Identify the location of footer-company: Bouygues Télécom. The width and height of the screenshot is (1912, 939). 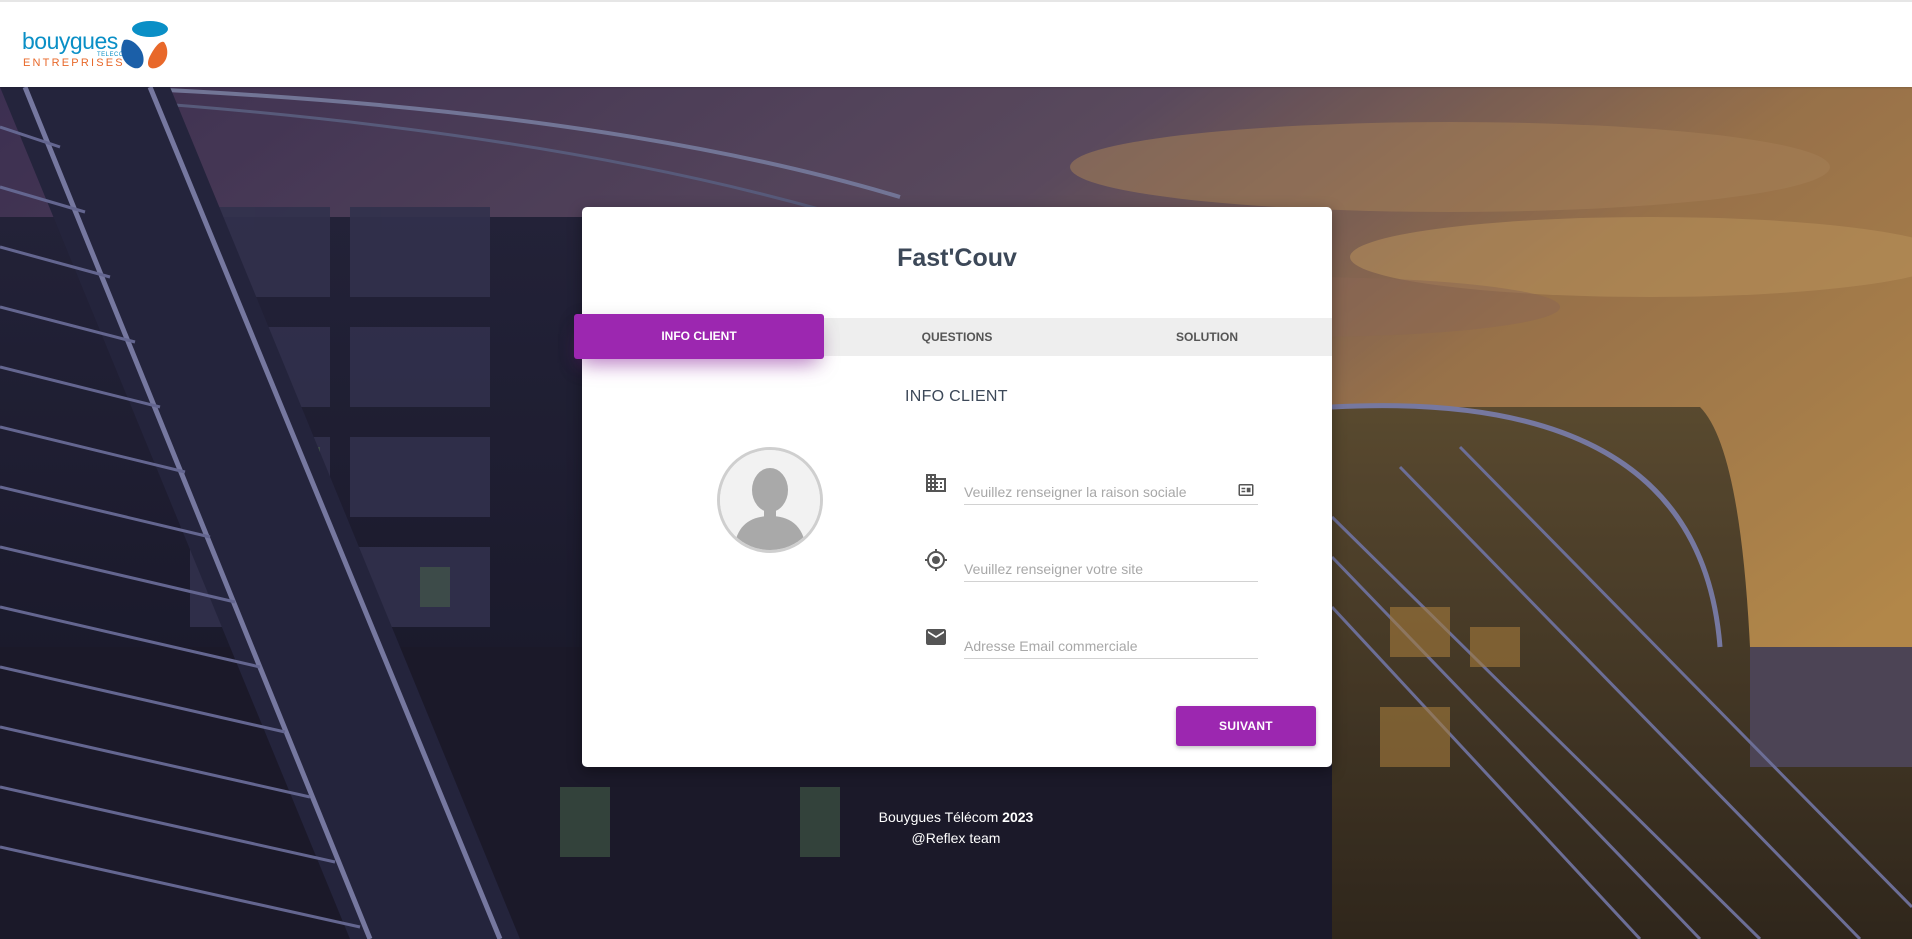
(938, 817).